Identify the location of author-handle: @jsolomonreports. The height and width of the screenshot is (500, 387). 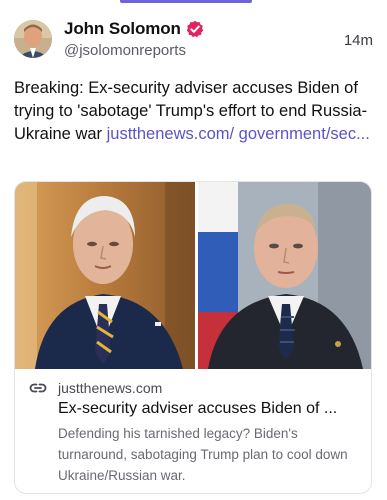
(125, 50).